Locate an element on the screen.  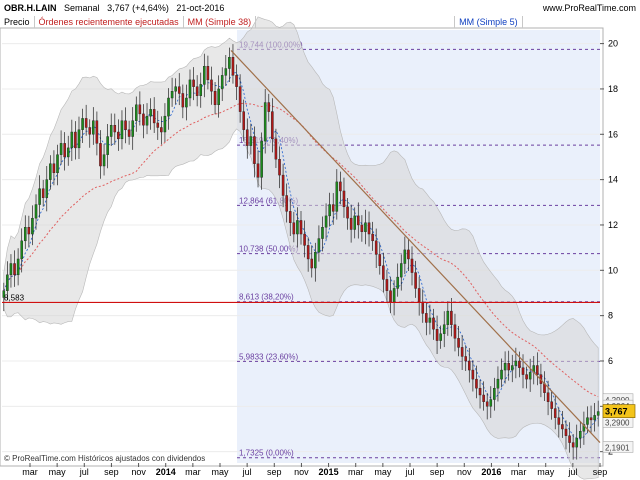
last-change-label: 3,767 (+4,64%) is located at coordinates (138, 8).